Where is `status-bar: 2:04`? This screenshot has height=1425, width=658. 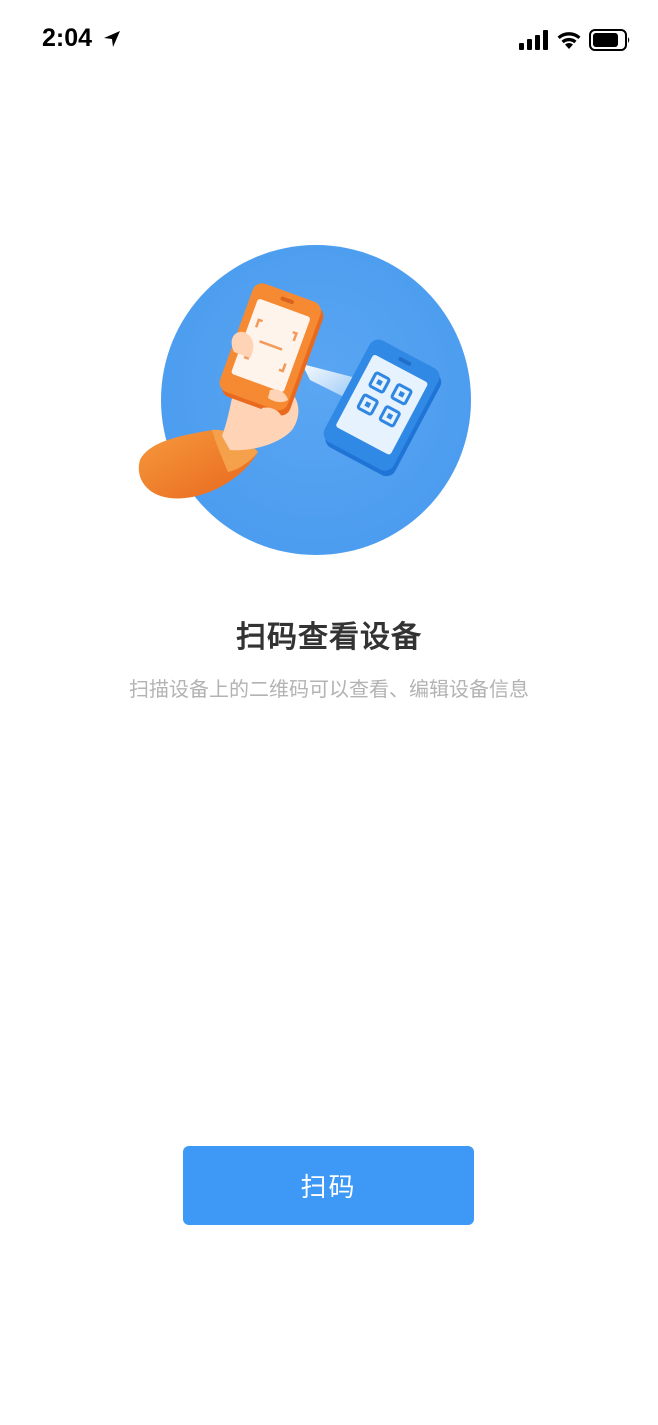 status-bar: 2:04 is located at coordinates (329, 40).